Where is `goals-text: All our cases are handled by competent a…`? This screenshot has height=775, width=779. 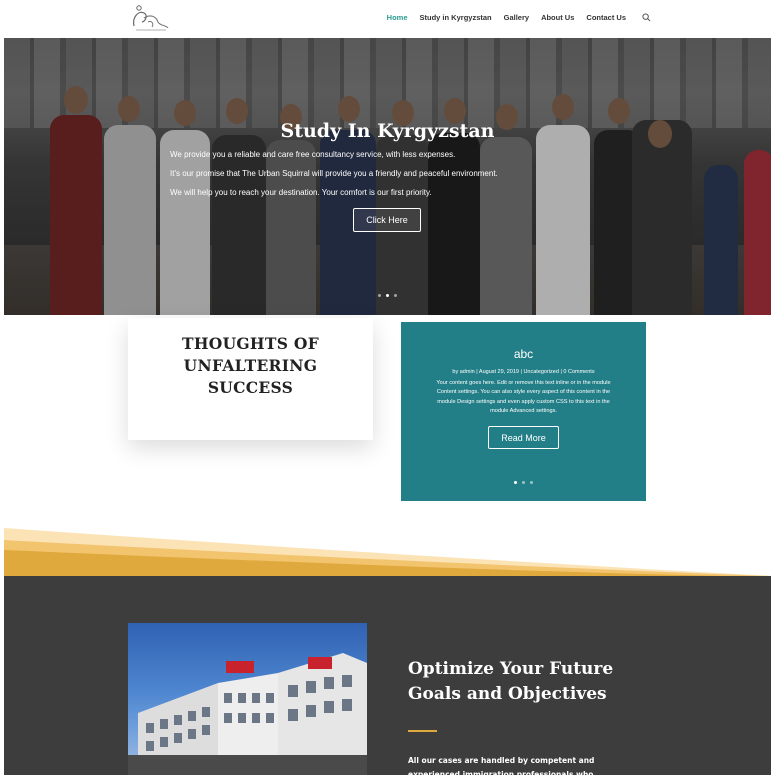 goals-text: All our cases are handled by competent a… is located at coordinates (501, 765).